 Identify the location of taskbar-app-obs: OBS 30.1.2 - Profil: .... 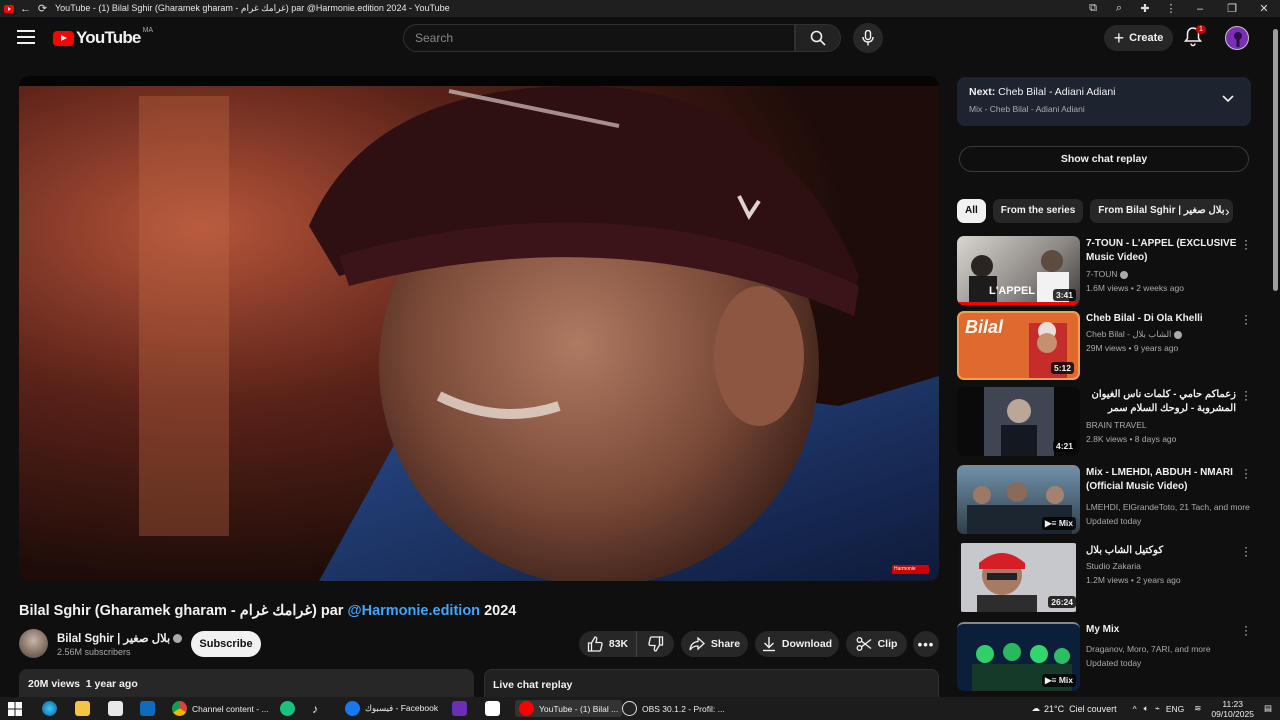
(673, 708).